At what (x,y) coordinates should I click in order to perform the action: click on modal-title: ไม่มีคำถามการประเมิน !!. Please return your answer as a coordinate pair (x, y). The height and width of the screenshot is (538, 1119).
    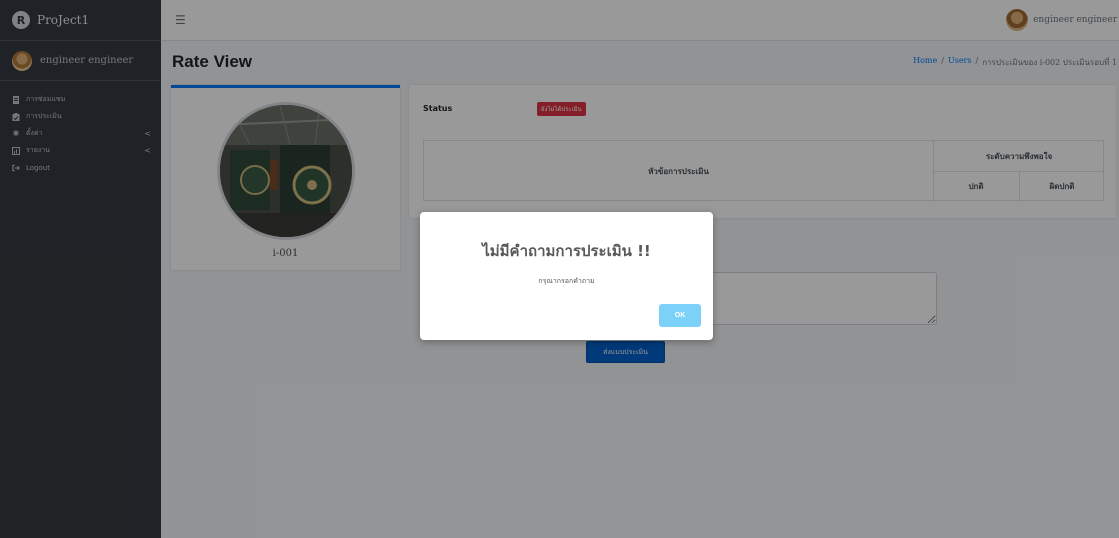
    Looking at the image, I should click on (566, 251).